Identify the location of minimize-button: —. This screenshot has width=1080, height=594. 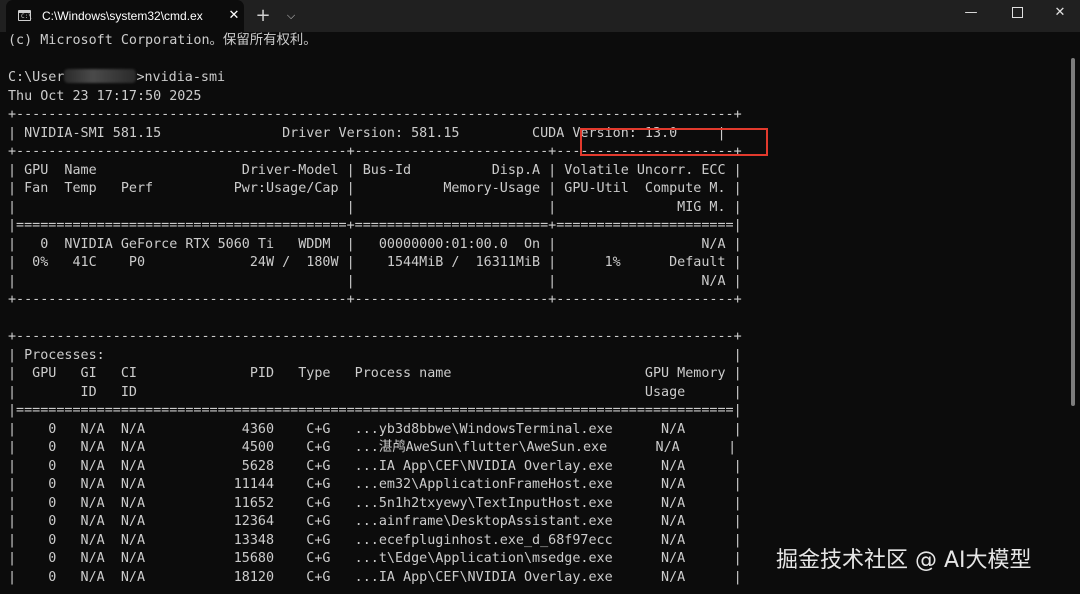
(971, 14).